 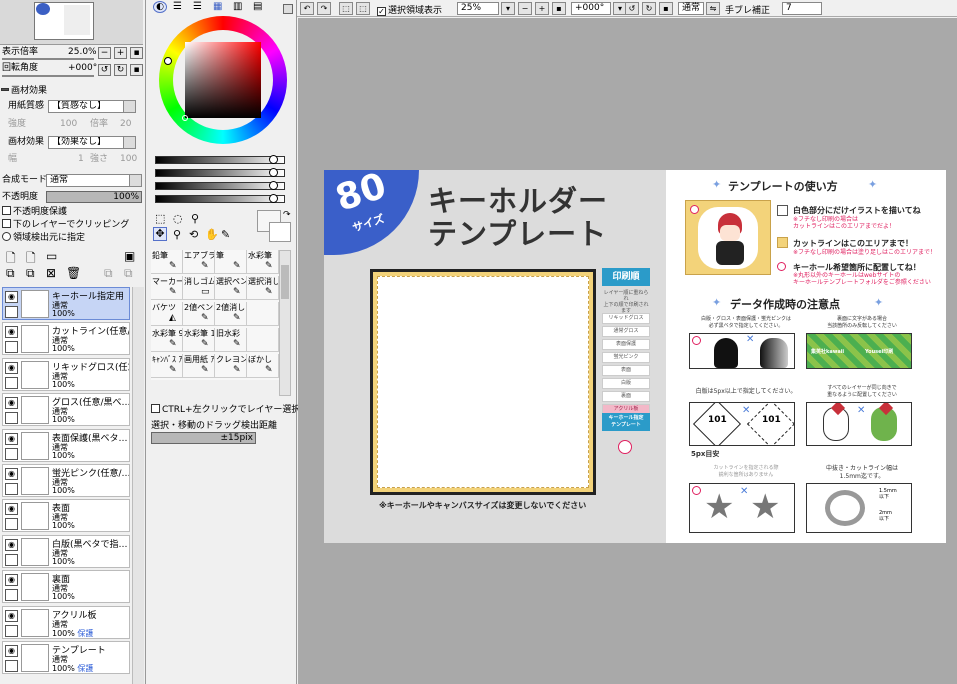 What do you see at coordinates (220, 198) in the screenshot?
I see `alpha-slider` at bounding box center [220, 198].